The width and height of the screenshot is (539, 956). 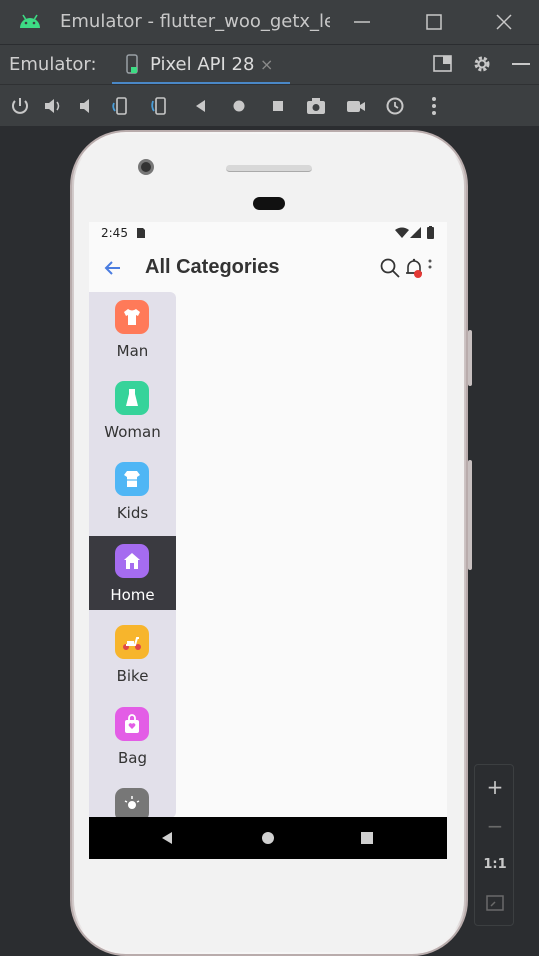 What do you see at coordinates (121, 106) in the screenshot?
I see `rotate-left-icon` at bounding box center [121, 106].